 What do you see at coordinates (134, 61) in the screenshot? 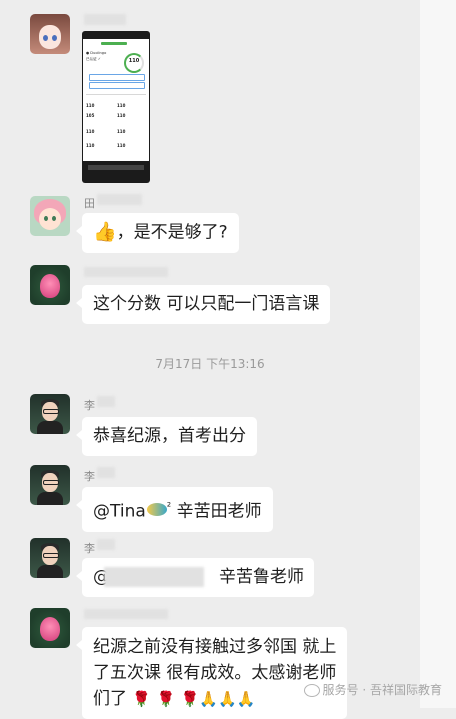
I see `score-value: 110` at bounding box center [134, 61].